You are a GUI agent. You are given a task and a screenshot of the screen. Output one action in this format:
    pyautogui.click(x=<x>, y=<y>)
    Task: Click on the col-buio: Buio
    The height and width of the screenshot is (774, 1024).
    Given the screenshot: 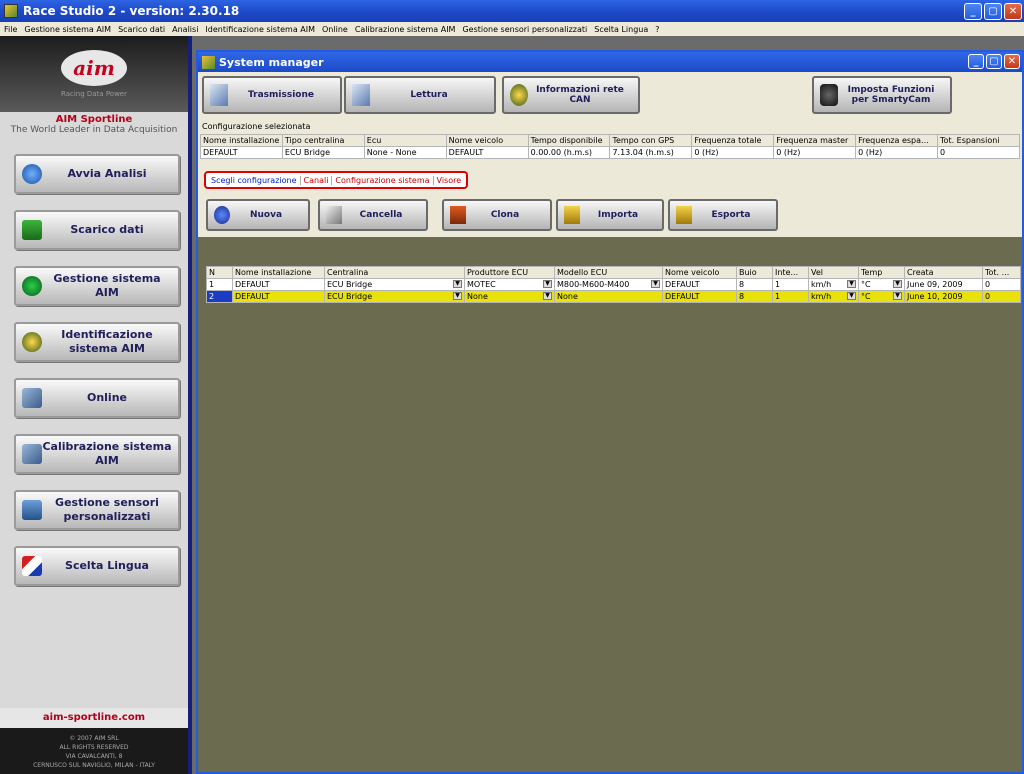 What is the action you would take?
    pyautogui.click(x=754, y=272)
    